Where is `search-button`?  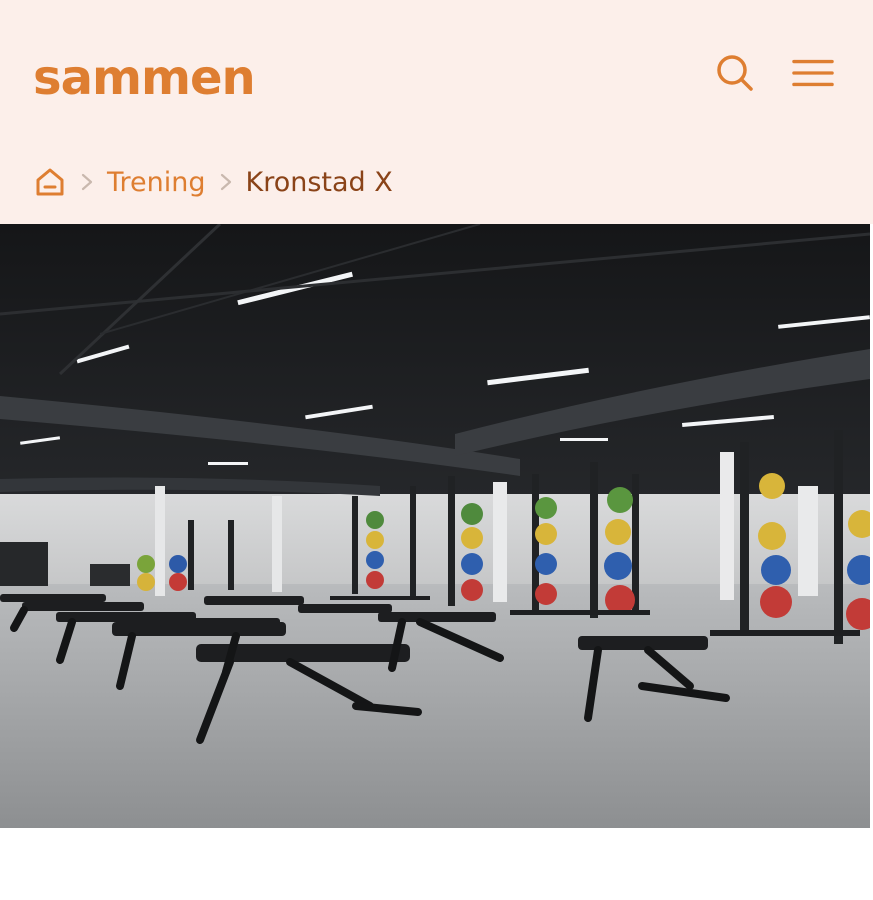 search-button is located at coordinates (735, 73).